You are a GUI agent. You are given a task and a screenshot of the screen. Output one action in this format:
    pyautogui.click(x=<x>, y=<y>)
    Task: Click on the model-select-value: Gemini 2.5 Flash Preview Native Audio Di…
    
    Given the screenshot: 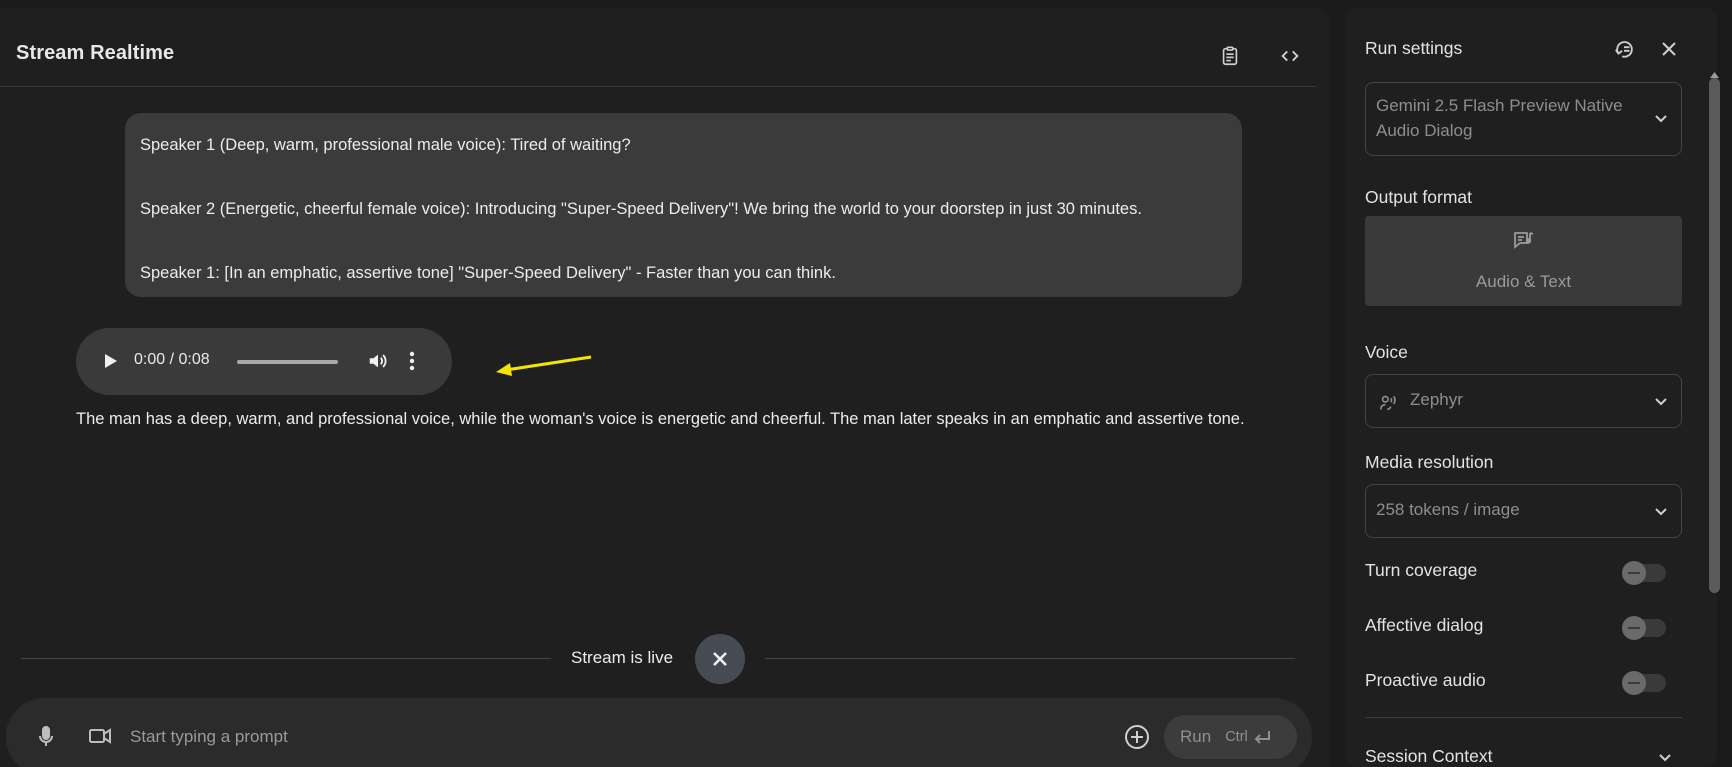 What is the action you would take?
    pyautogui.click(x=1499, y=118)
    